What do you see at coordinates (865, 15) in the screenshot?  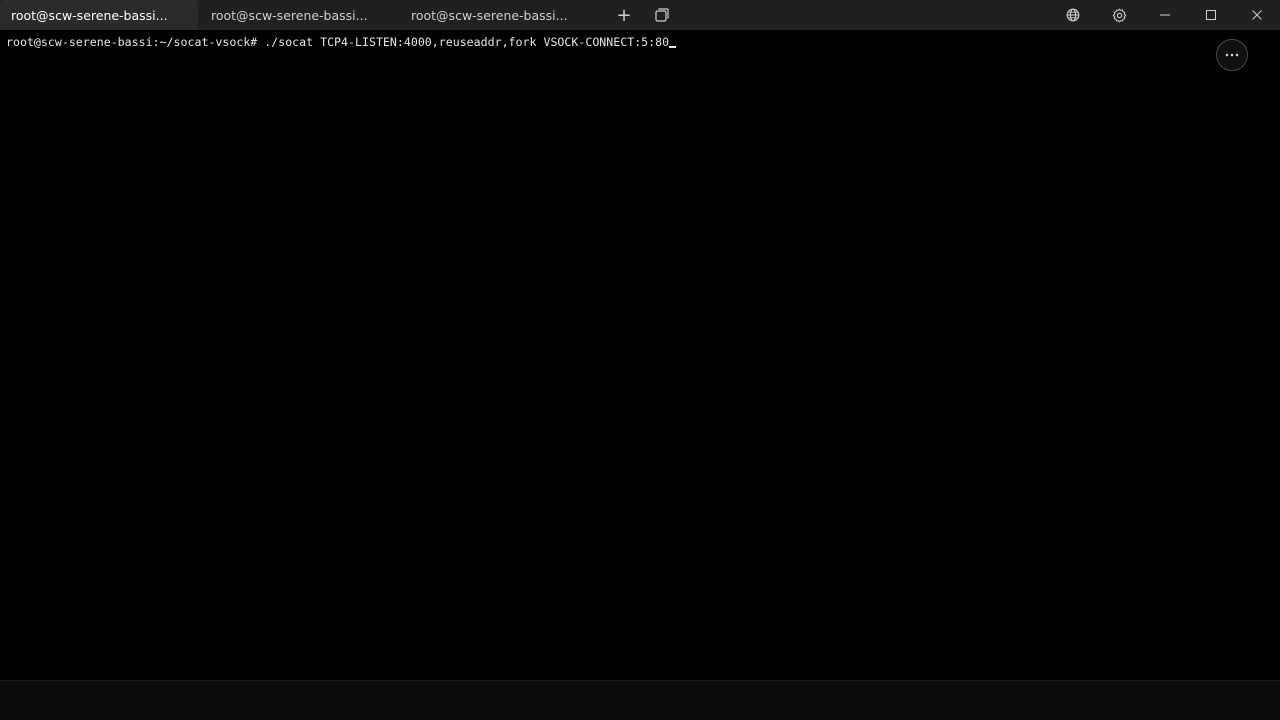 I see `titlebar-drag-area` at bounding box center [865, 15].